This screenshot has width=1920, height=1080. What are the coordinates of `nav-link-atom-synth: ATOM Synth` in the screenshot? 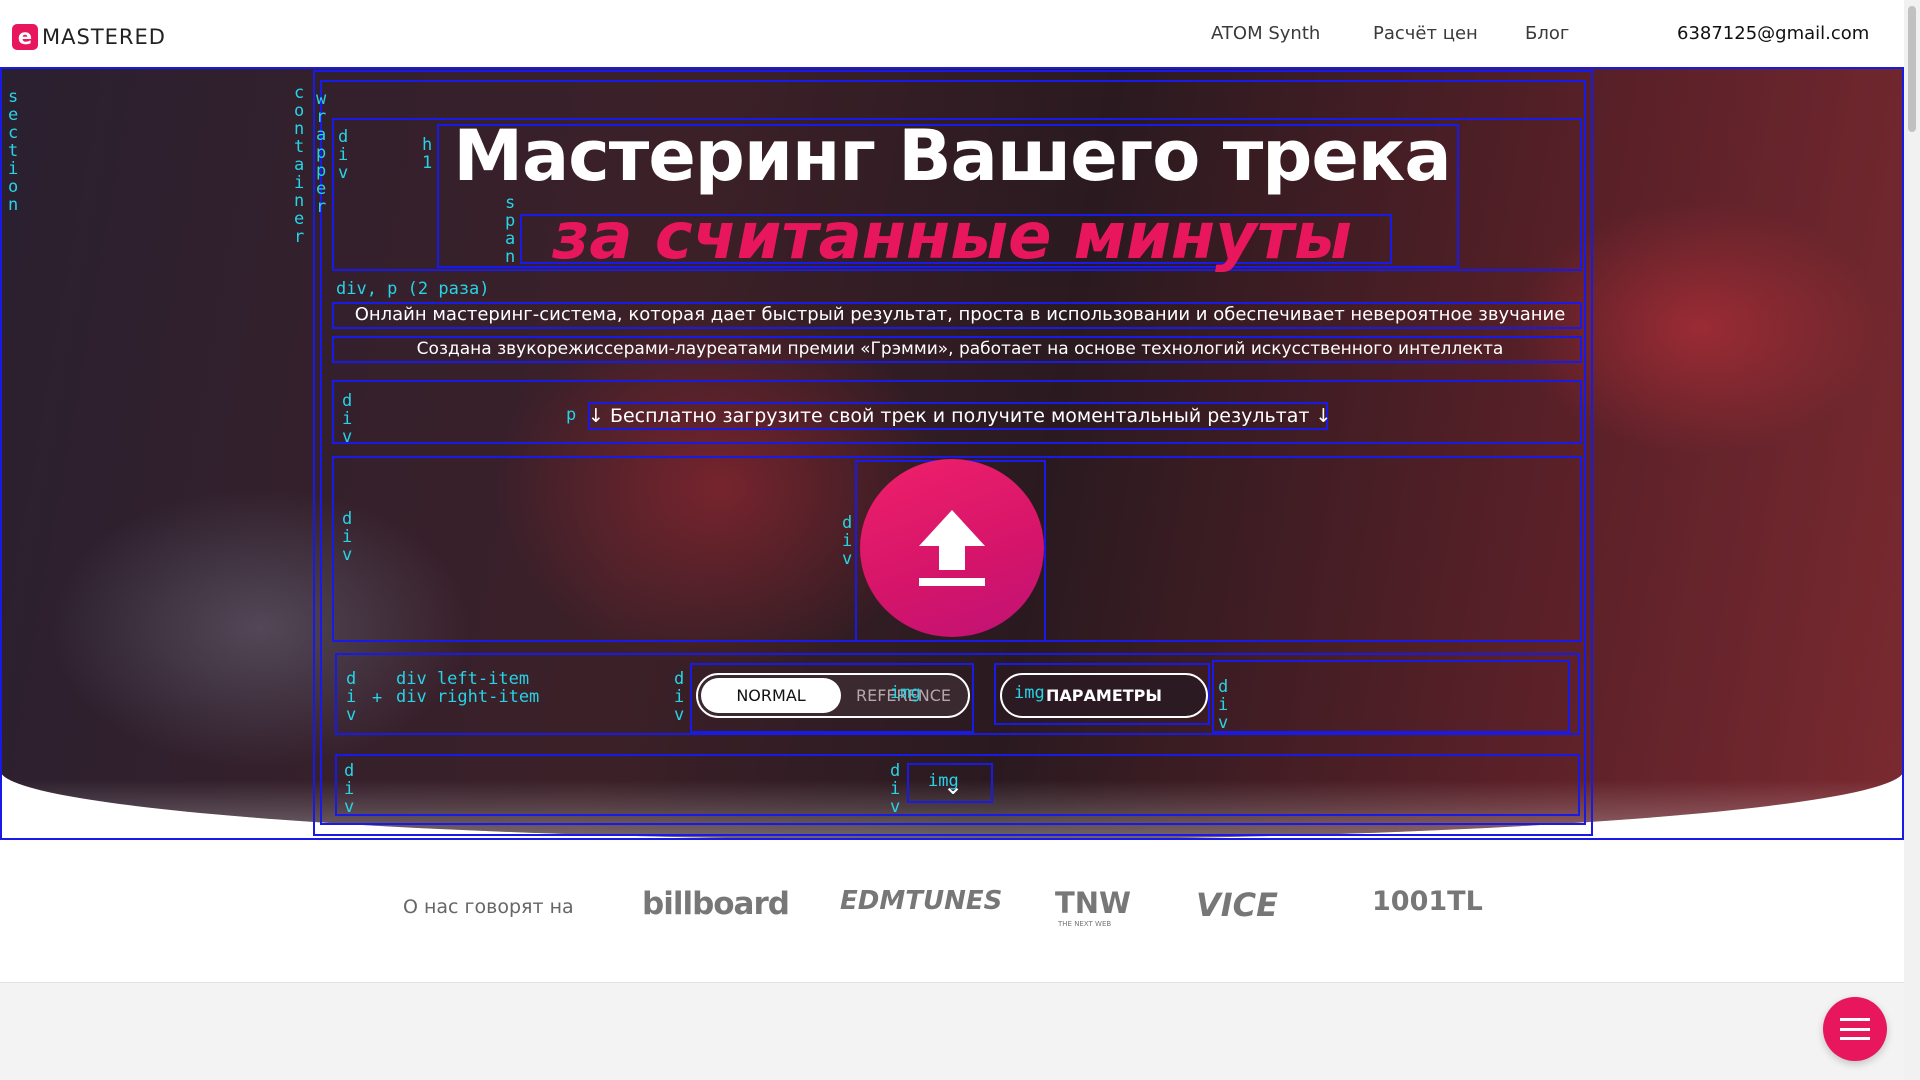 It's located at (1265, 33).